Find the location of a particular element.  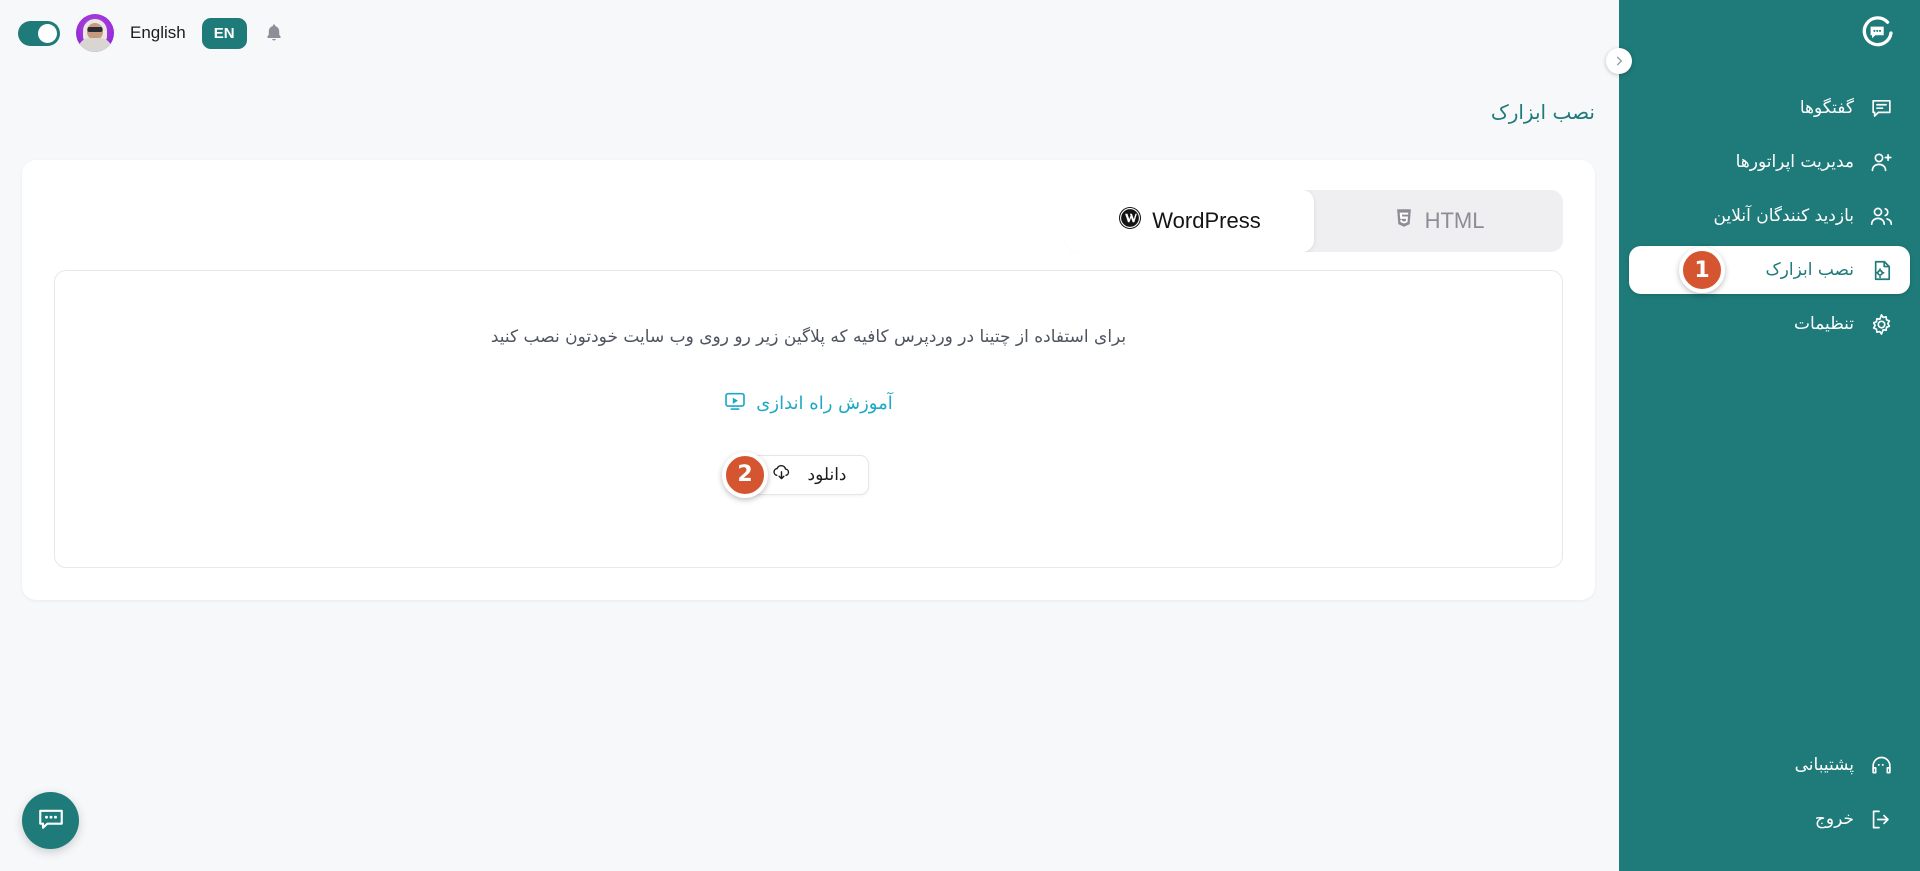

avatar is located at coordinates (95, 33).